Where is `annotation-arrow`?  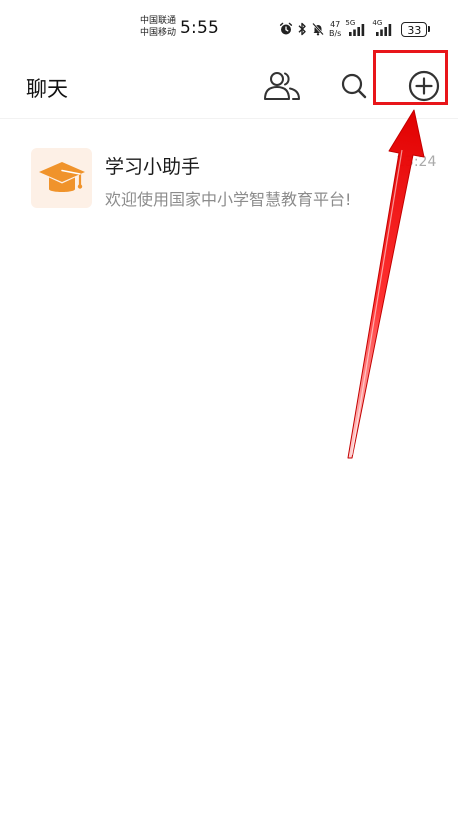 annotation-arrow is located at coordinates (386, 284).